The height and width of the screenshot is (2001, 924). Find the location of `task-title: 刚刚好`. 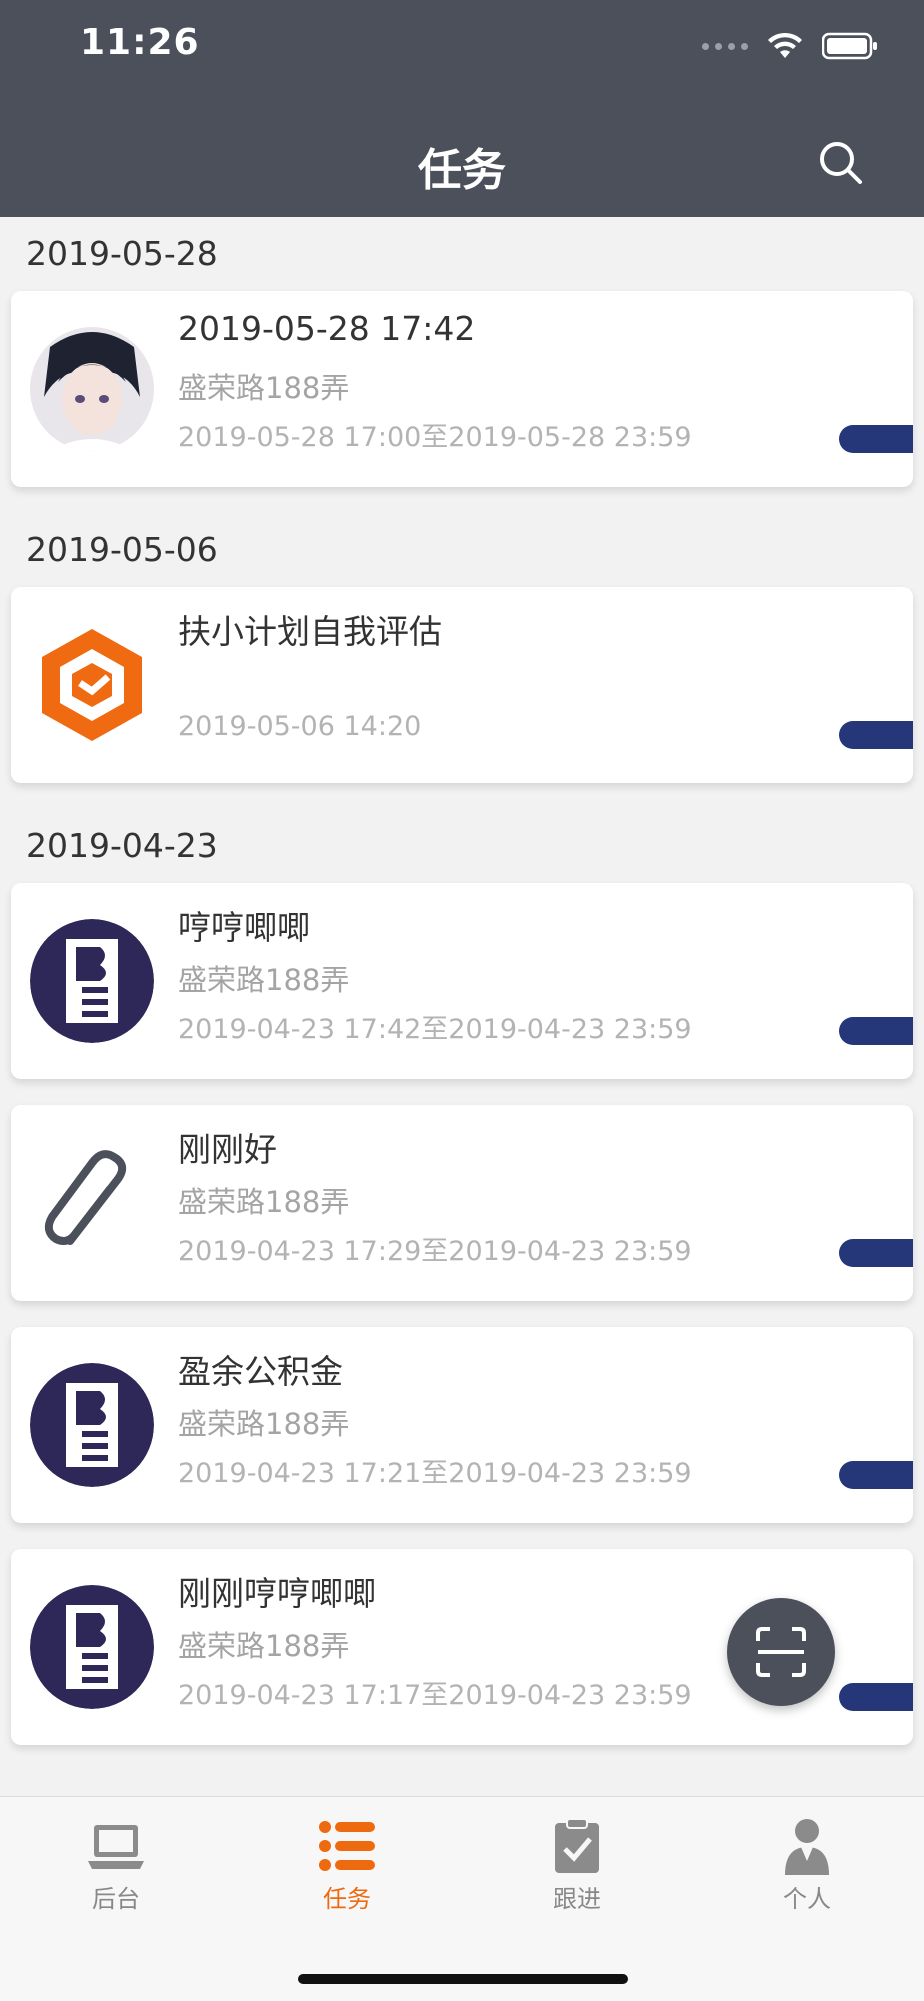

task-title: 刚刚好 is located at coordinates (227, 1149).